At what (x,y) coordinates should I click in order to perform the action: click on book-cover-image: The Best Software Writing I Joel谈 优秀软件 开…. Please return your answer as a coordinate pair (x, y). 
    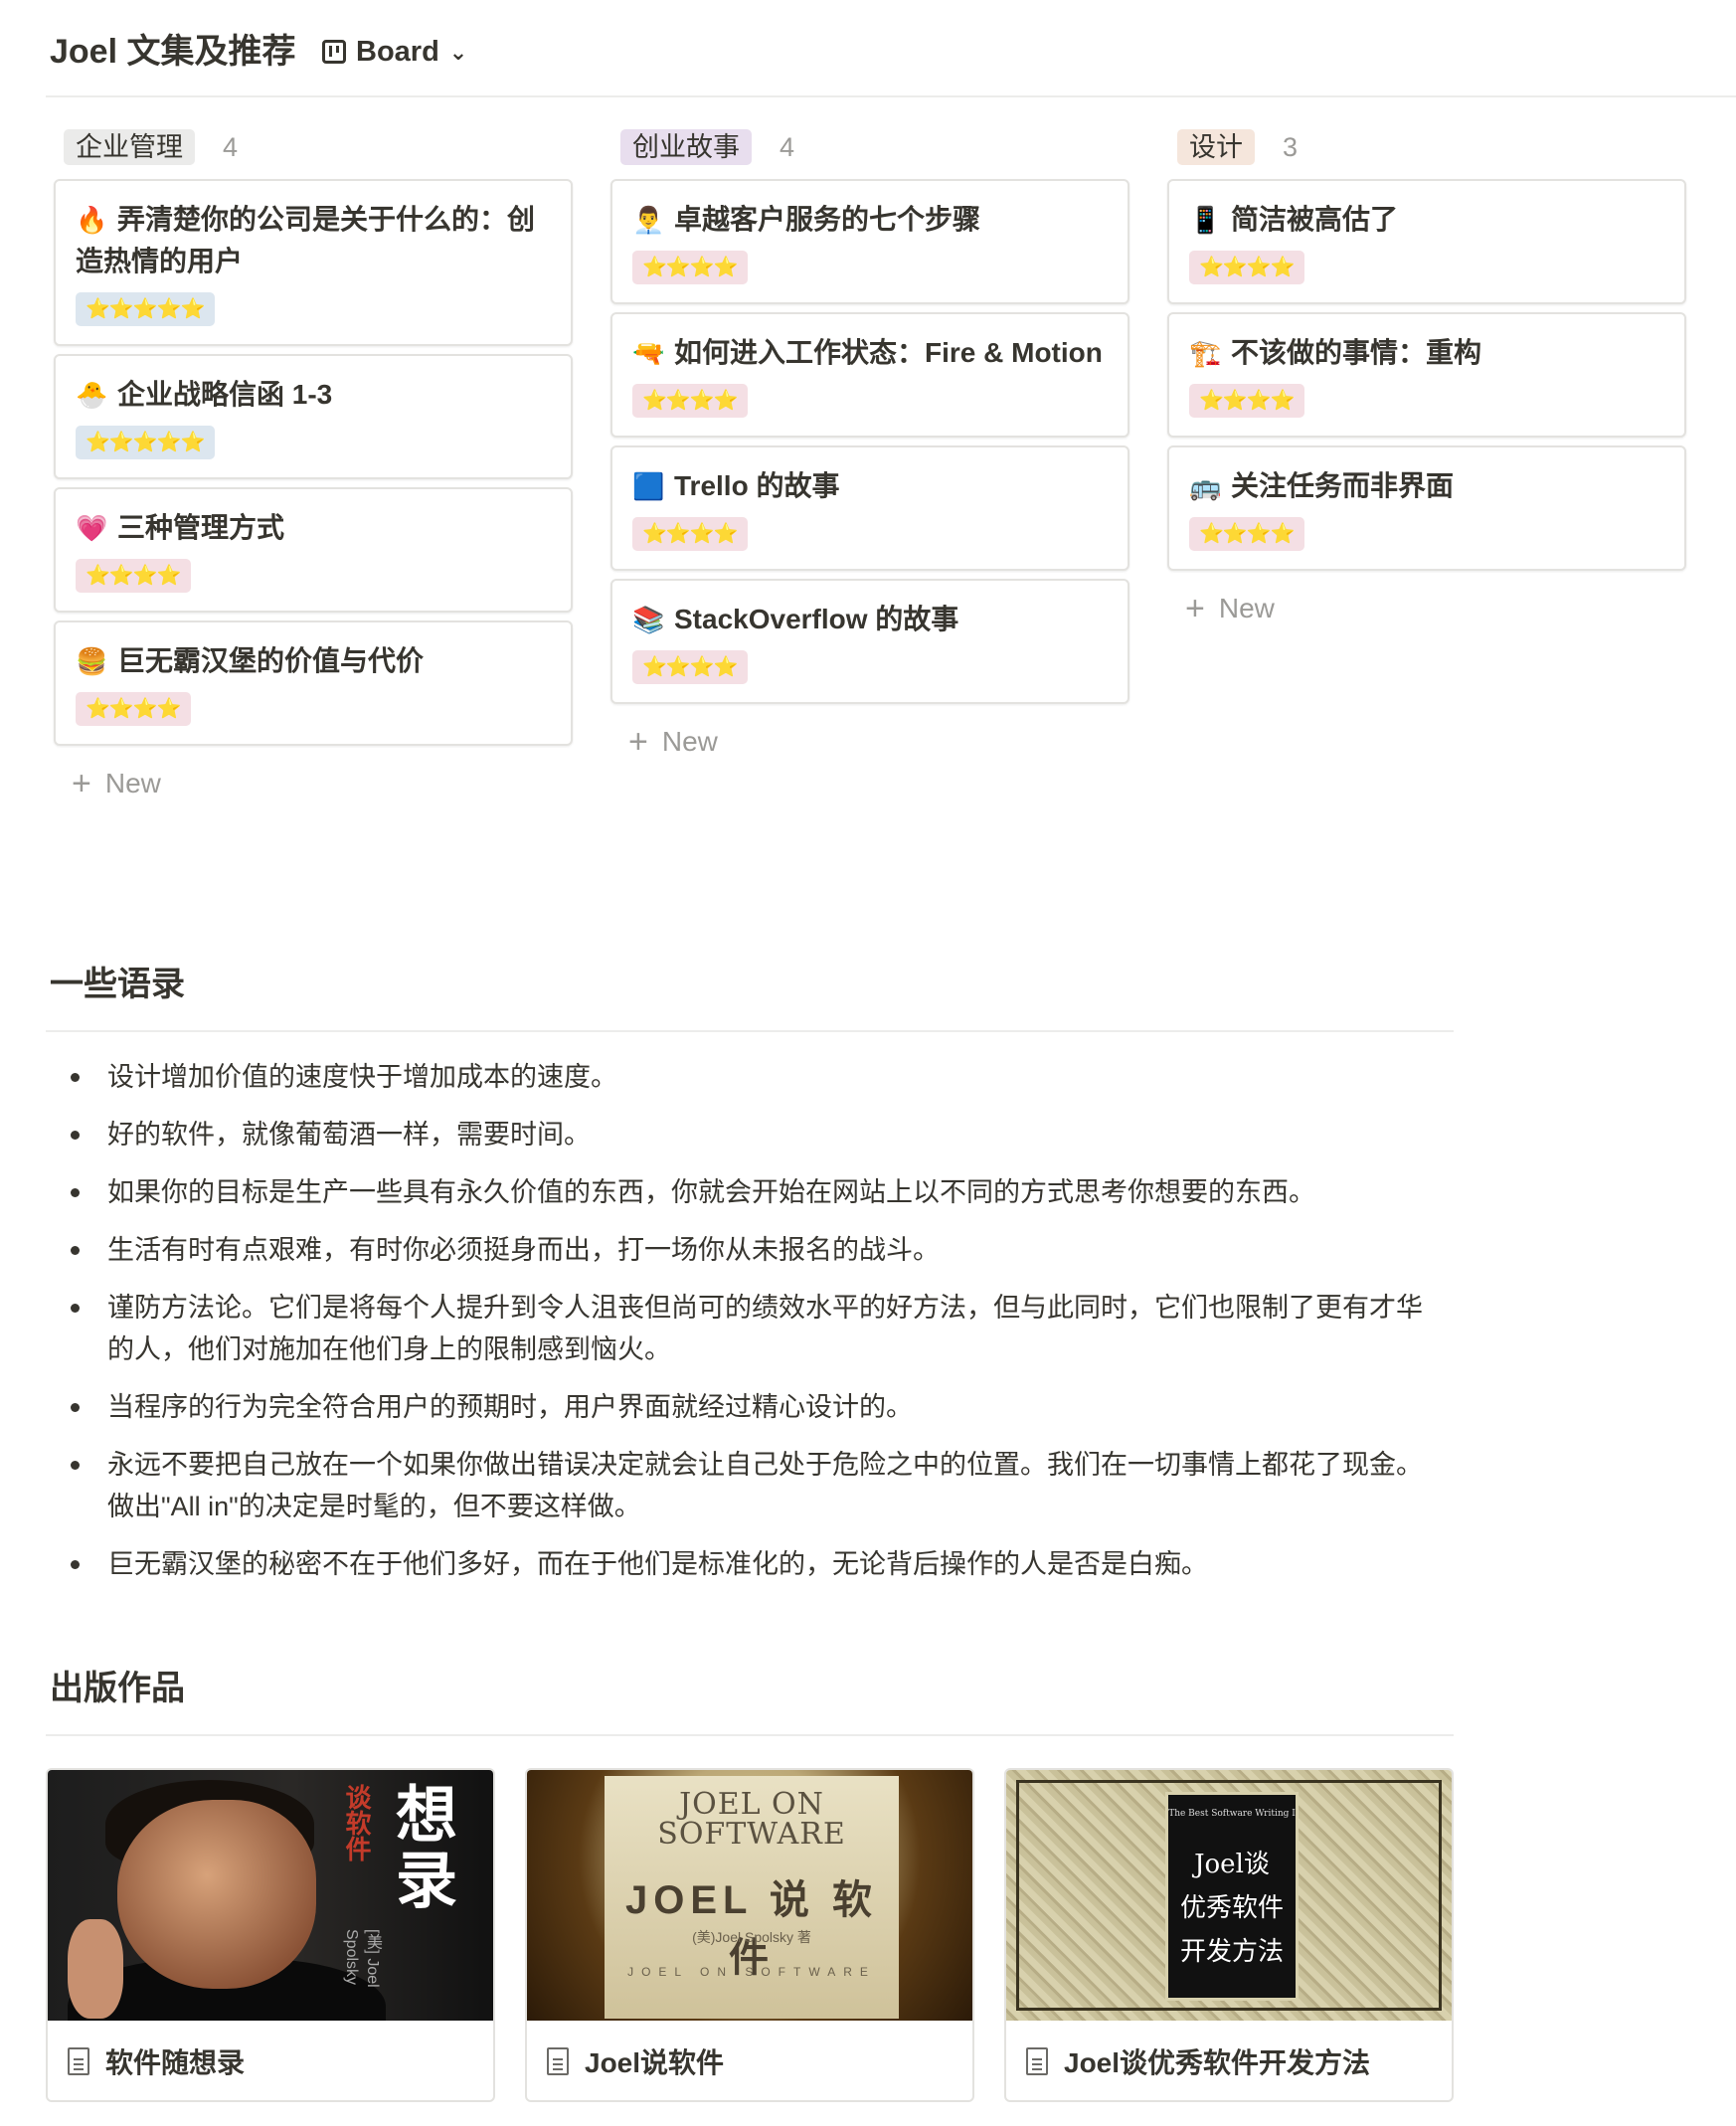
    Looking at the image, I should click on (1229, 1895).